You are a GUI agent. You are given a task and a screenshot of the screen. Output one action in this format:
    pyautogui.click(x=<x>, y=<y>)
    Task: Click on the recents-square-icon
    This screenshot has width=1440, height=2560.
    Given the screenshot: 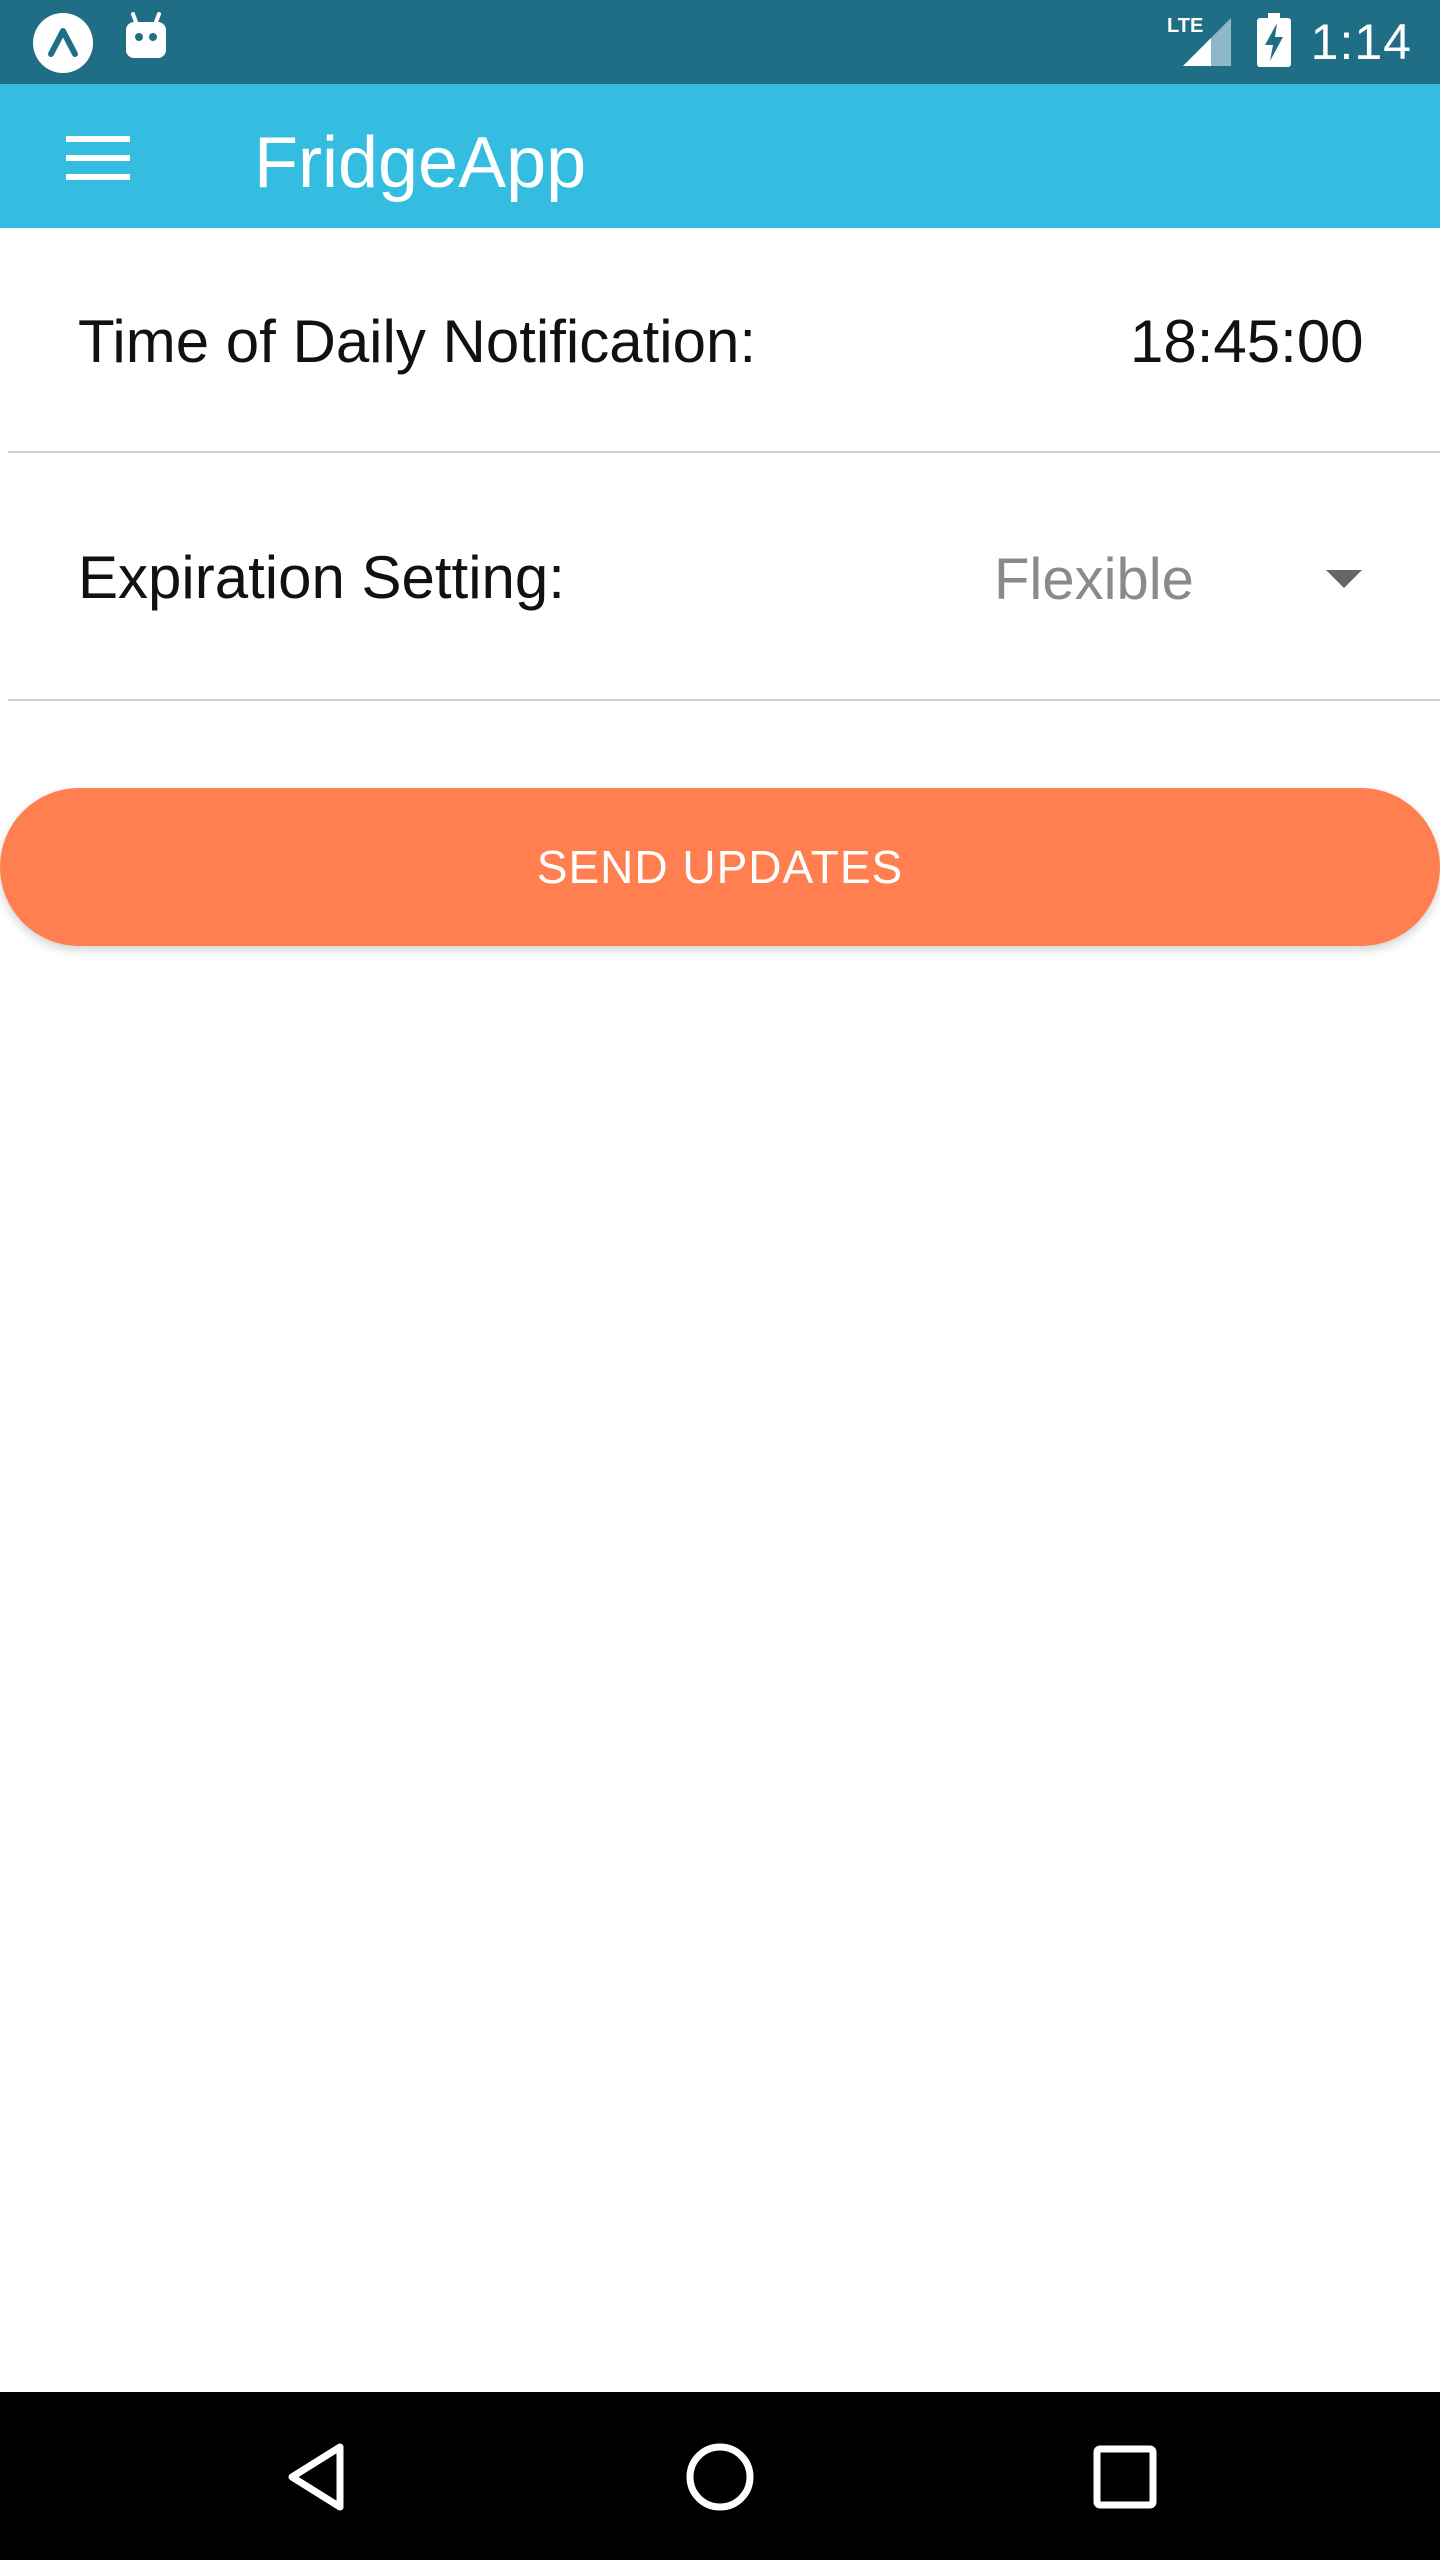 What is the action you would take?
    pyautogui.click(x=1125, y=2477)
    